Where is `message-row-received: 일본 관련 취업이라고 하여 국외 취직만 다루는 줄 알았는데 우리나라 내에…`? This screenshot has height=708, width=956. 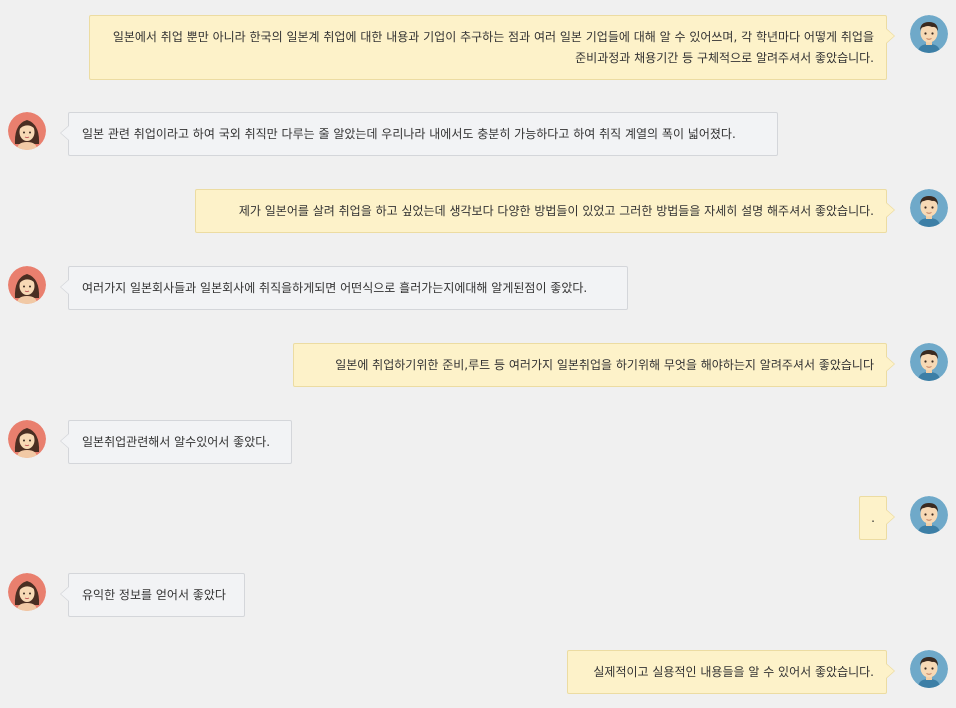
message-row-received: 일본 관련 취업이라고 하여 국외 취직만 다루는 줄 알았는데 우리나라 내에… is located at coordinates (478, 134).